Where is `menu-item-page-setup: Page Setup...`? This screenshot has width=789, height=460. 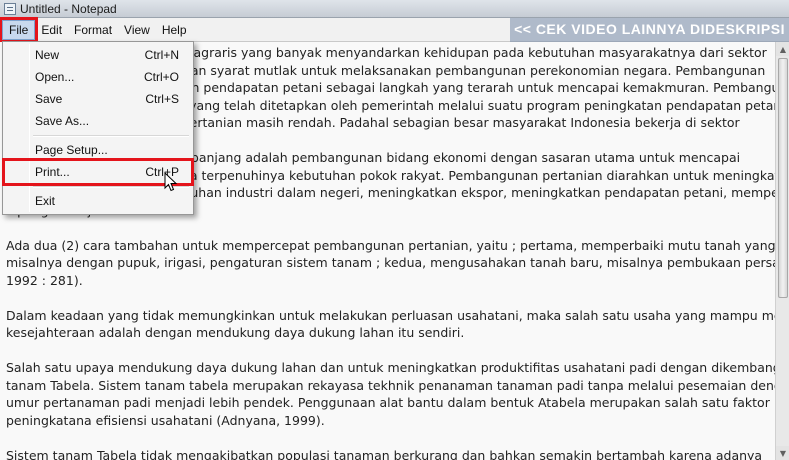 menu-item-page-setup: Page Setup... is located at coordinates (98, 150).